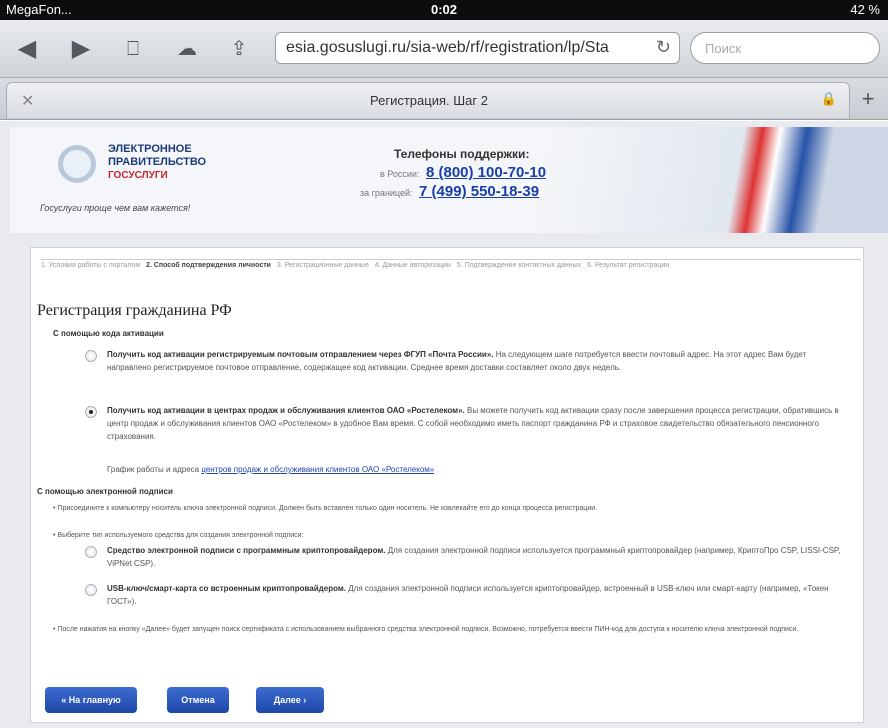 Image resolution: width=888 pixels, height=728 pixels. I want to click on schedule-label: График работы и адреса, so click(153, 469).